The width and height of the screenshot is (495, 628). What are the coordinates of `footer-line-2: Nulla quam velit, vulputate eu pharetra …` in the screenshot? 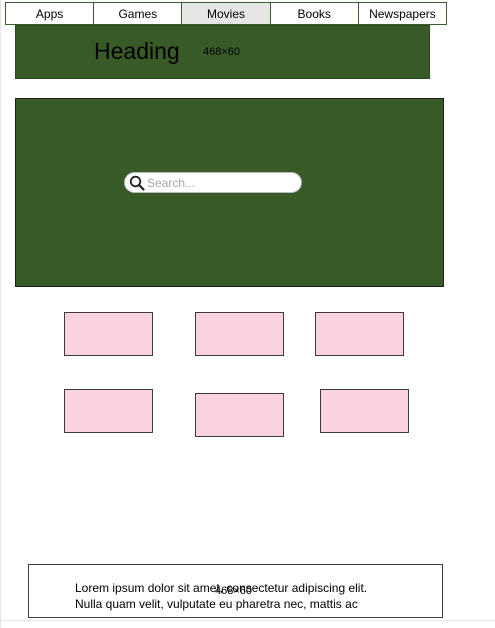 It's located at (216, 604).